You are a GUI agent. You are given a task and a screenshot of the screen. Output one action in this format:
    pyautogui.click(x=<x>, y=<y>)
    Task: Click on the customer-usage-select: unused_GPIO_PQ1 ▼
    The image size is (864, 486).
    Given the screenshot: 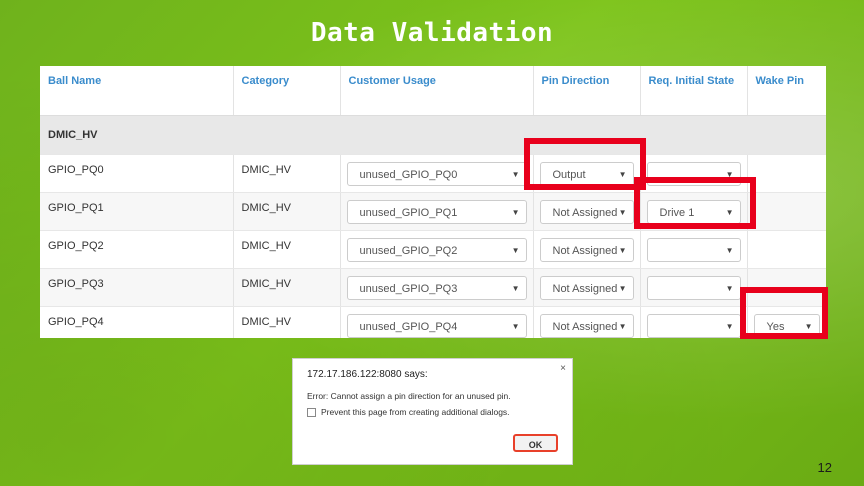 What is the action you would take?
    pyautogui.click(x=436, y=212)
    